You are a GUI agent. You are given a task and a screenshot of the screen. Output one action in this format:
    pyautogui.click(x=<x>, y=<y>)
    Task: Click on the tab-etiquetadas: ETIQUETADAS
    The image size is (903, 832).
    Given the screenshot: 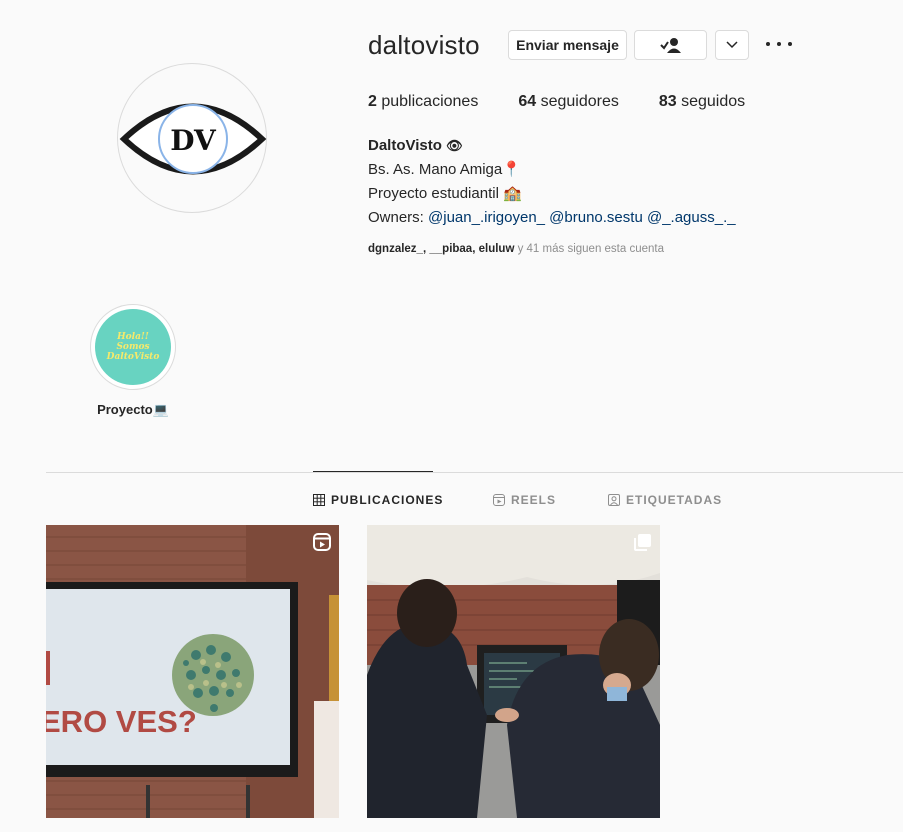 What is the action you would take?
    pyautogui.click(x=665, y=500)
    